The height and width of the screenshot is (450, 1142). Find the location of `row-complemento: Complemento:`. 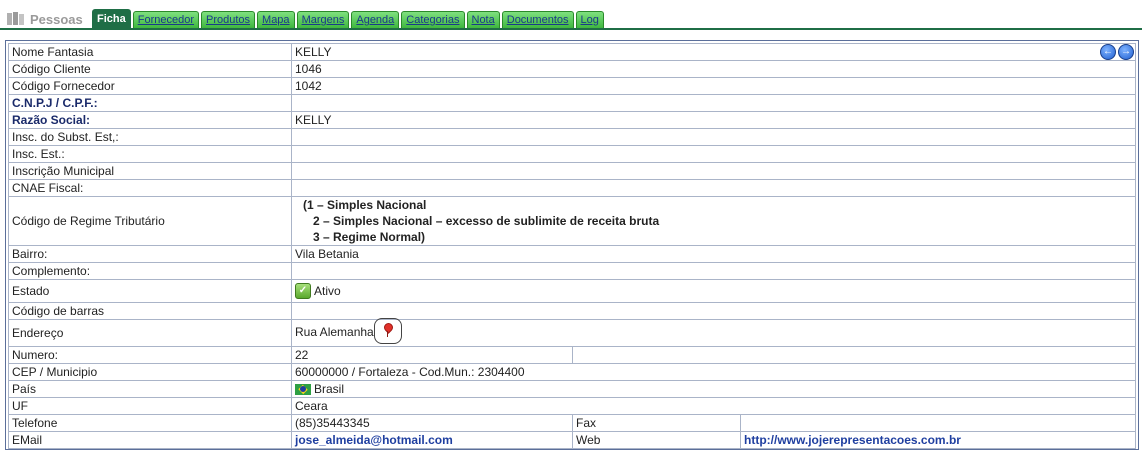

row-complemento: Complemento: is located at coordinates (572, 271).